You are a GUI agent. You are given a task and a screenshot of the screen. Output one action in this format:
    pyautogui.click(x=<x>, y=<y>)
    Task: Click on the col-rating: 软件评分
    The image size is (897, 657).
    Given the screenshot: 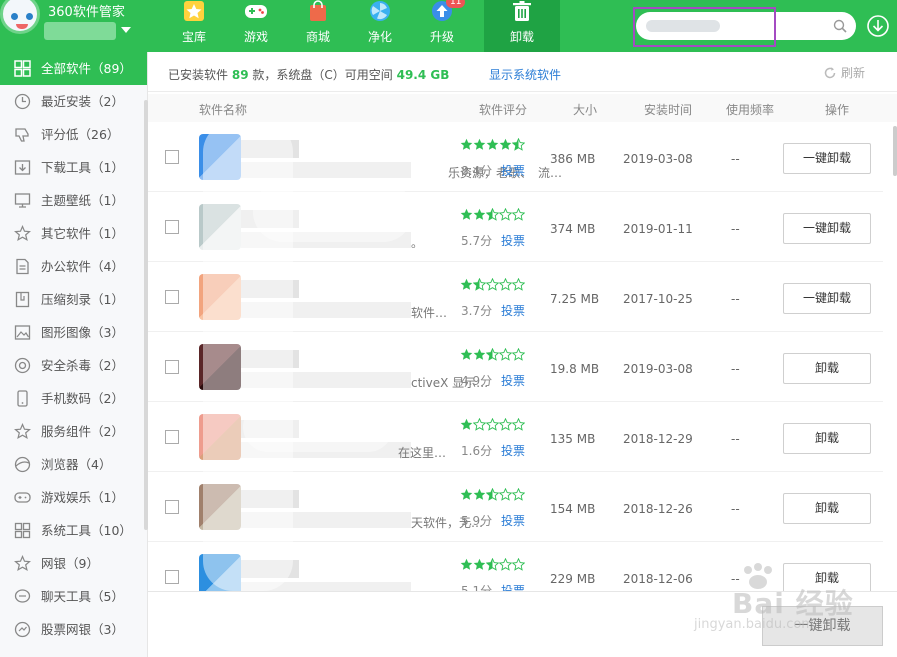 What is the action you would take?
    pyautogui.click(x=503, y=109)
    